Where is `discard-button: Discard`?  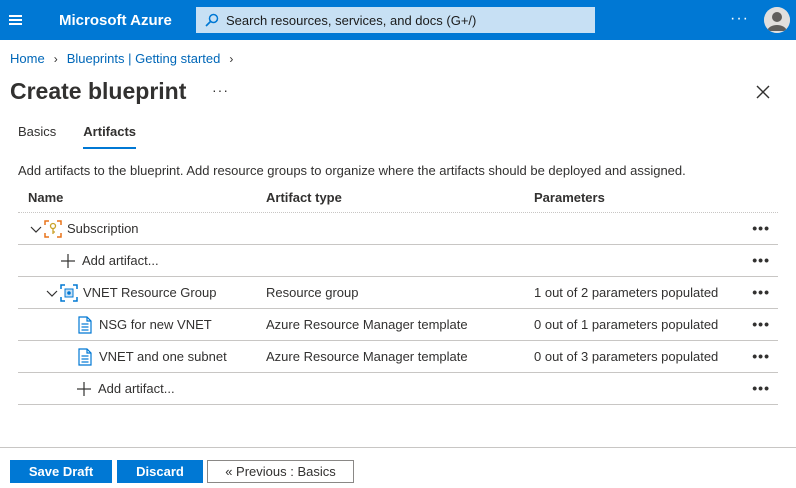 discard-button: Discard is located at coordinates (160, 471).